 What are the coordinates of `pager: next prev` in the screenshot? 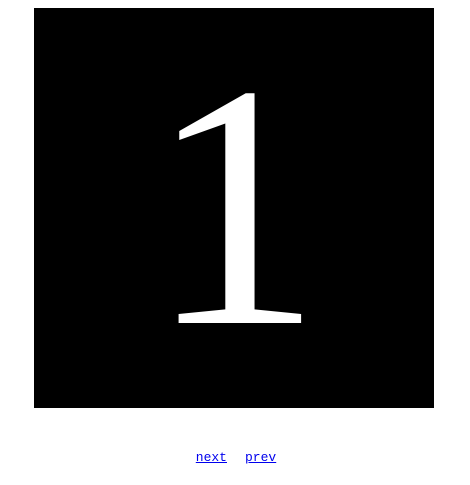 It's located at (235, 458).